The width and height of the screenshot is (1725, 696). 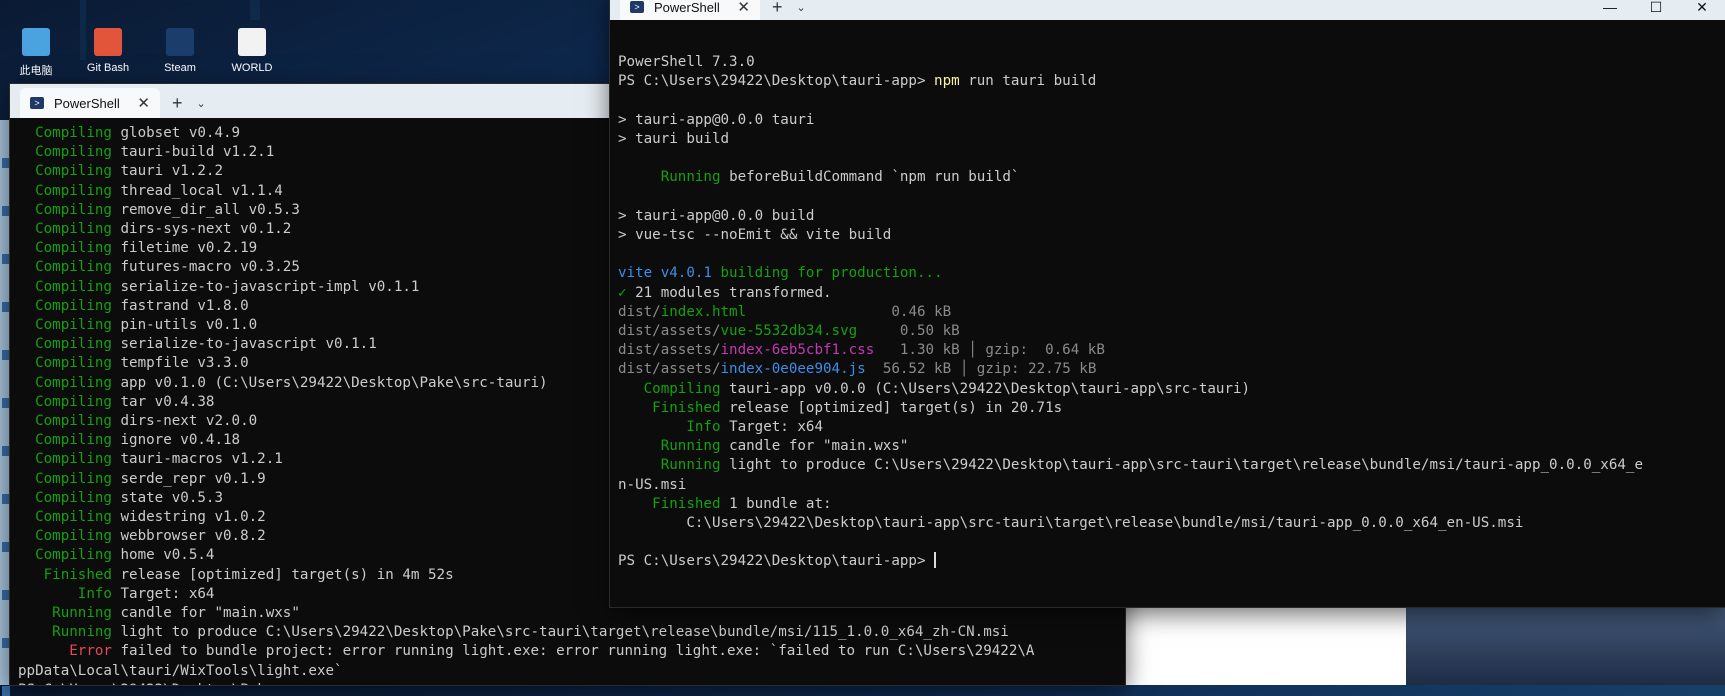 I want to click on window-controls: — ☐ ✕, so click(x=1656, y=10).